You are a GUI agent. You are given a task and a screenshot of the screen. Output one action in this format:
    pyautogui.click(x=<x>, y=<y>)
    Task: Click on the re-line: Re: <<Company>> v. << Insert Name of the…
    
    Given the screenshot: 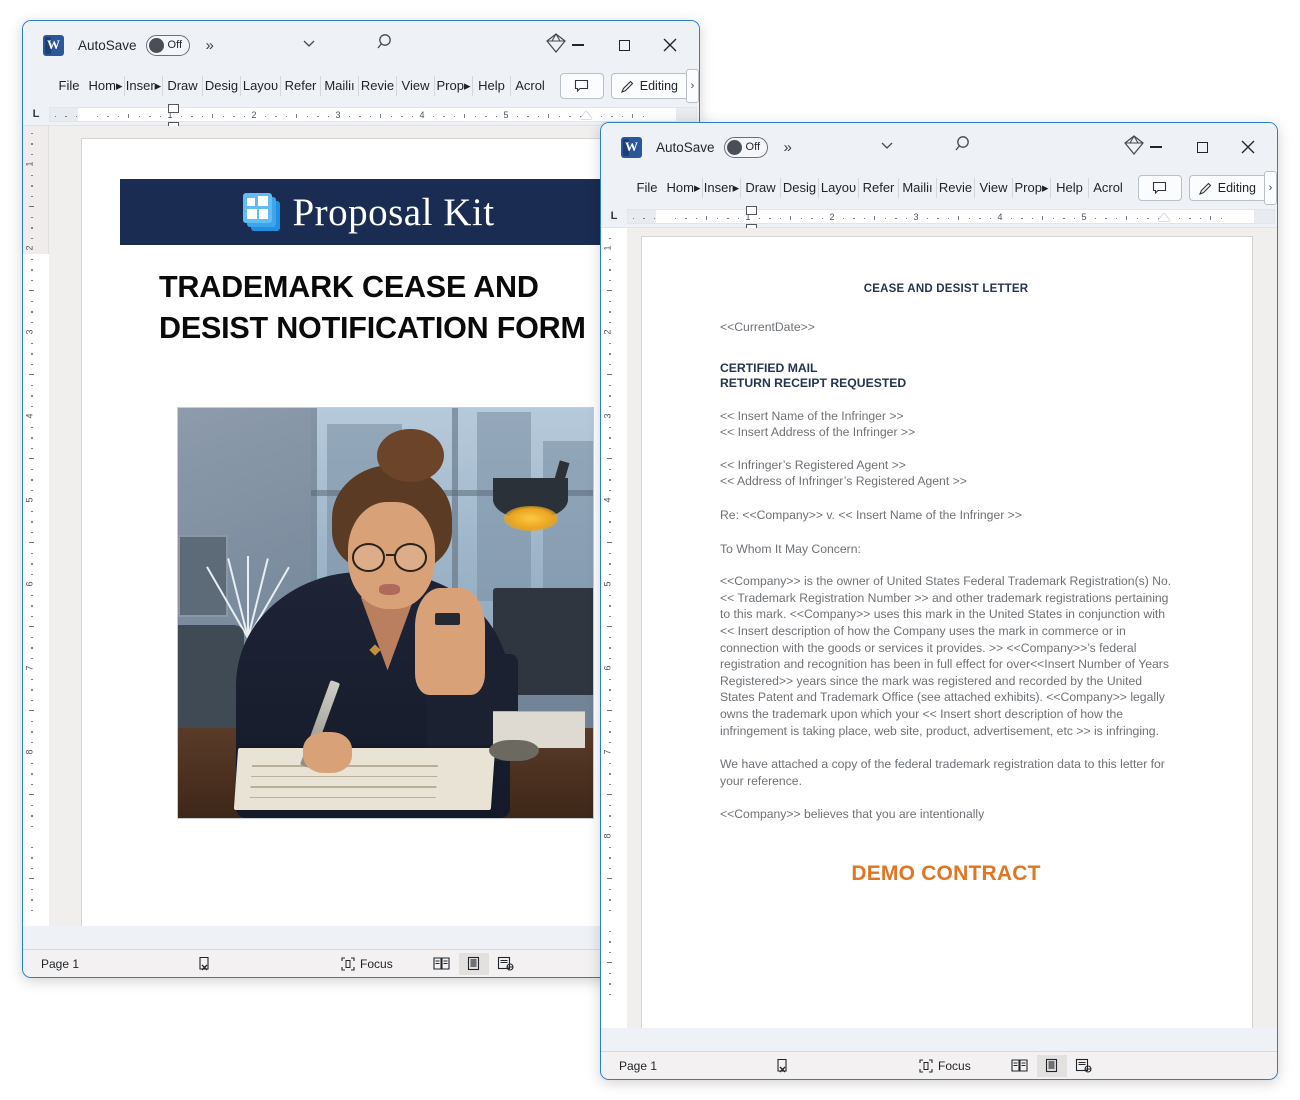 What is the action you would take?
    pyautogui.click(x=871, y=514)
    